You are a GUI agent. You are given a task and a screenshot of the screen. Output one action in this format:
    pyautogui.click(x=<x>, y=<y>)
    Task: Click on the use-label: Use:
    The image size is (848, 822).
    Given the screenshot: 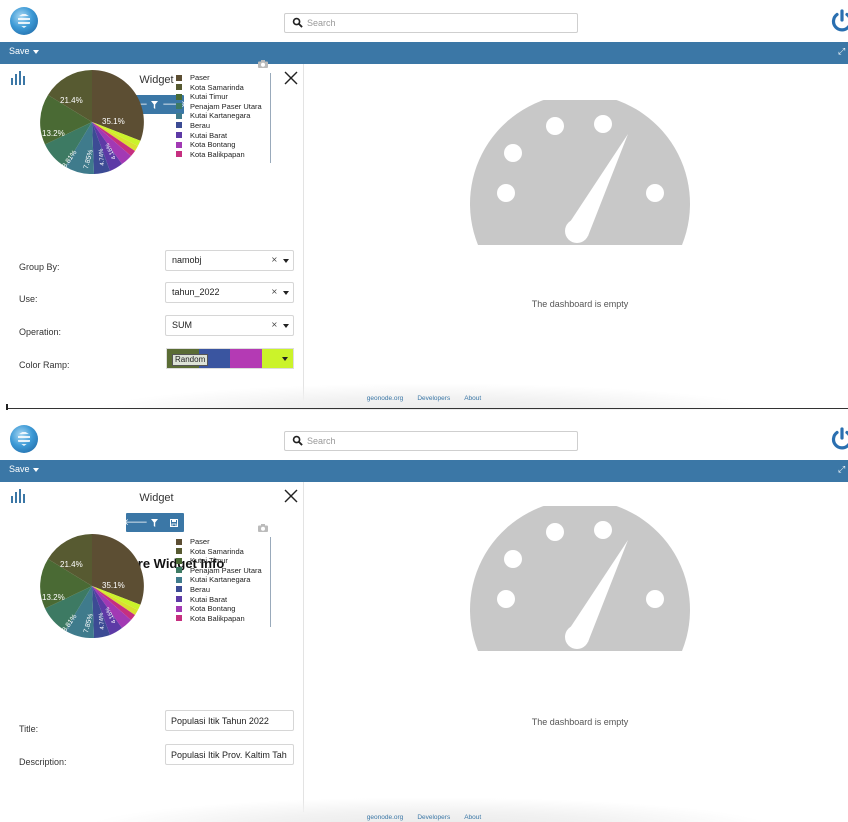 What is the action you would take?
    pyautogui.click(x=28, y=299)
    